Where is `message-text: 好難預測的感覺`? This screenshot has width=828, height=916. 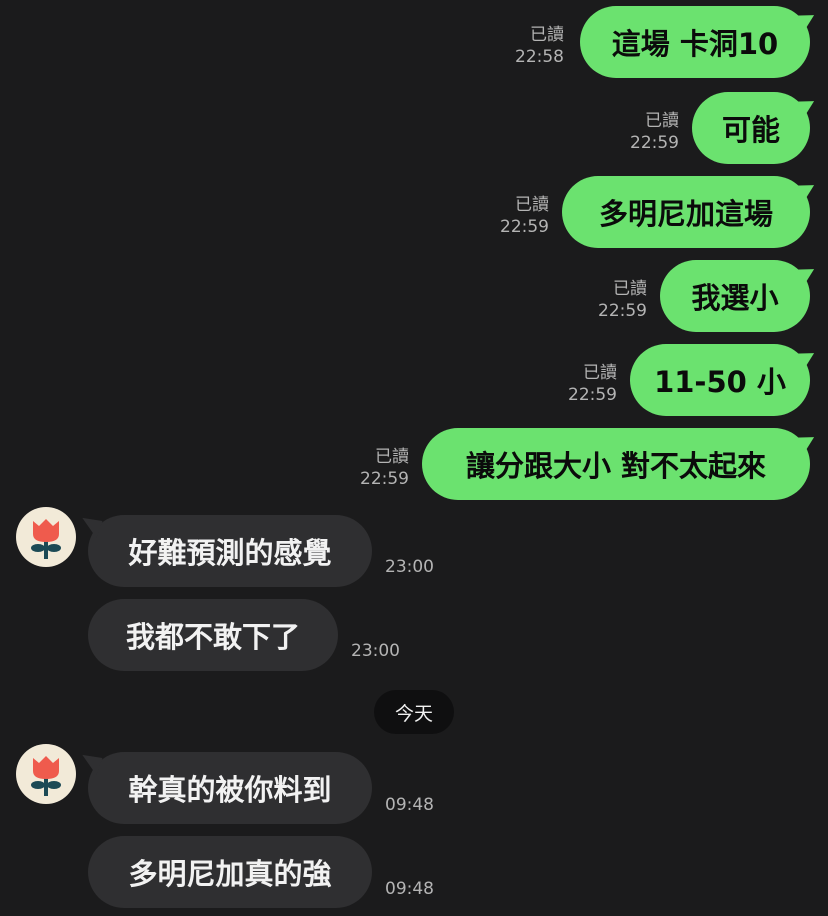 message-text: 好難預測的感覺 is located at coordinates (230, 553).